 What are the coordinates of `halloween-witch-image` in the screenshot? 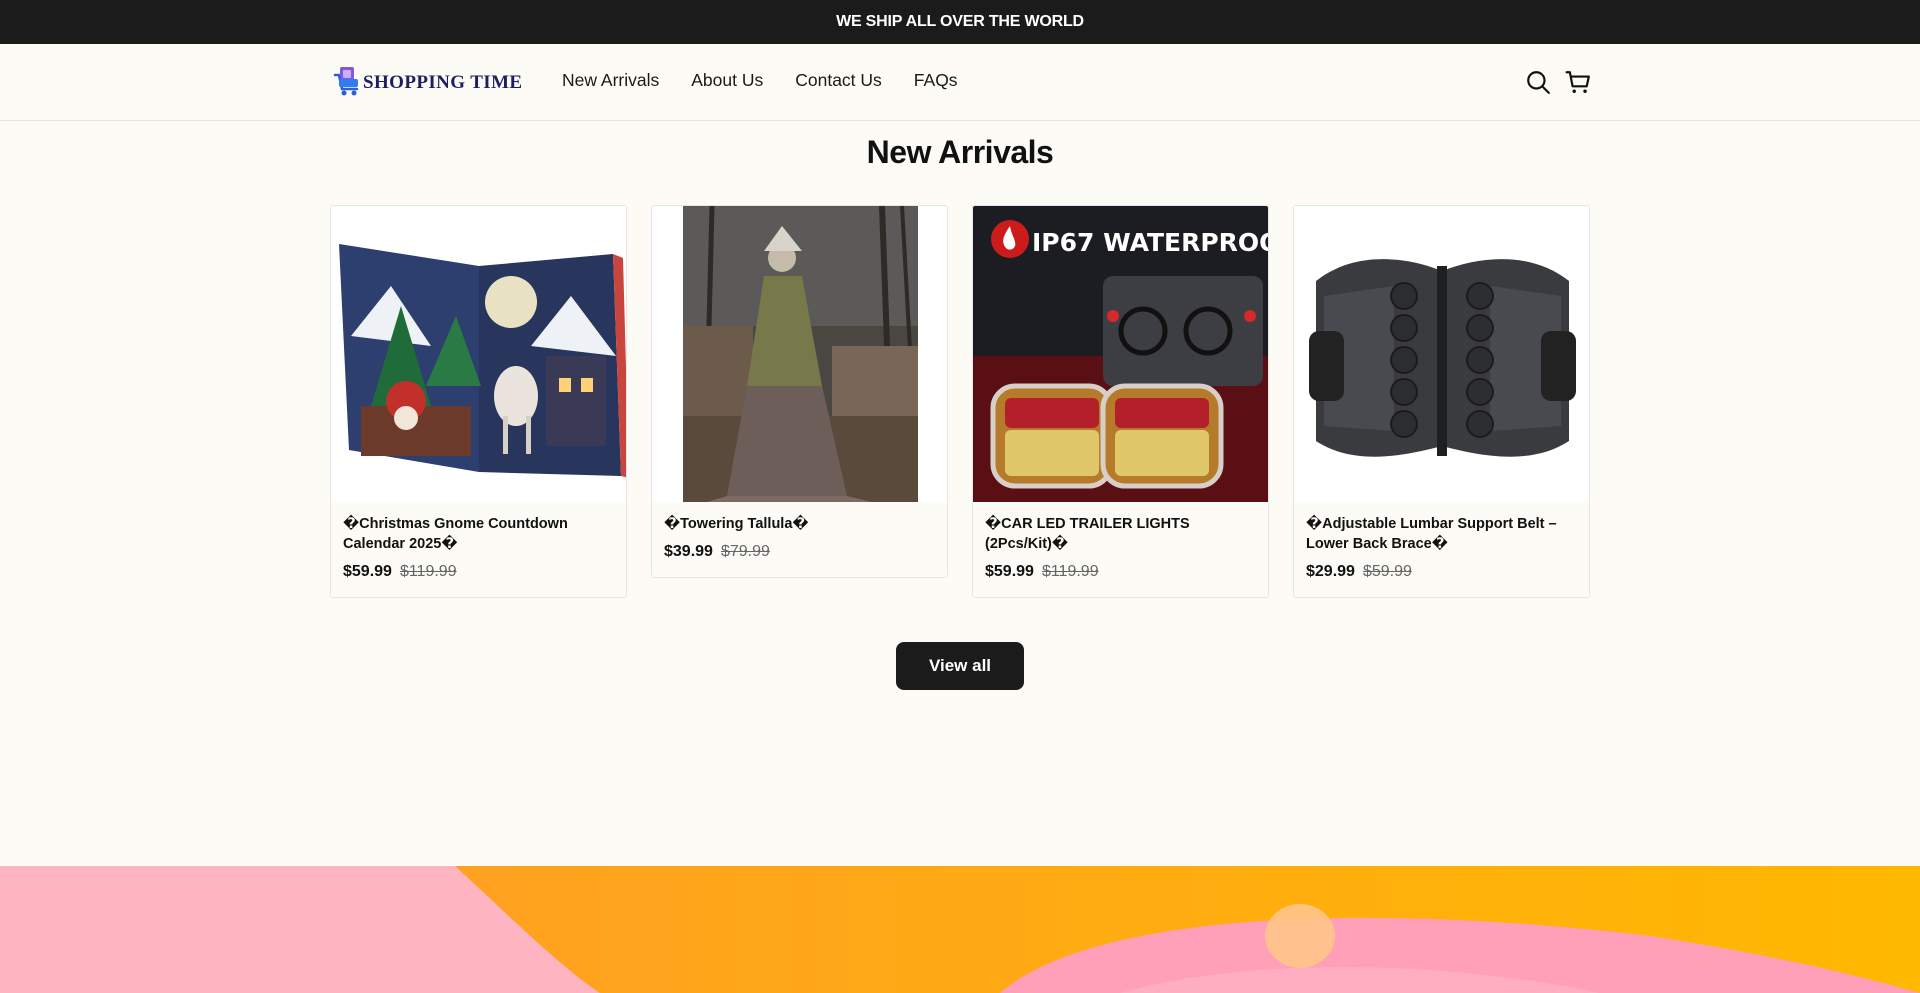 It's located at (799, 354).